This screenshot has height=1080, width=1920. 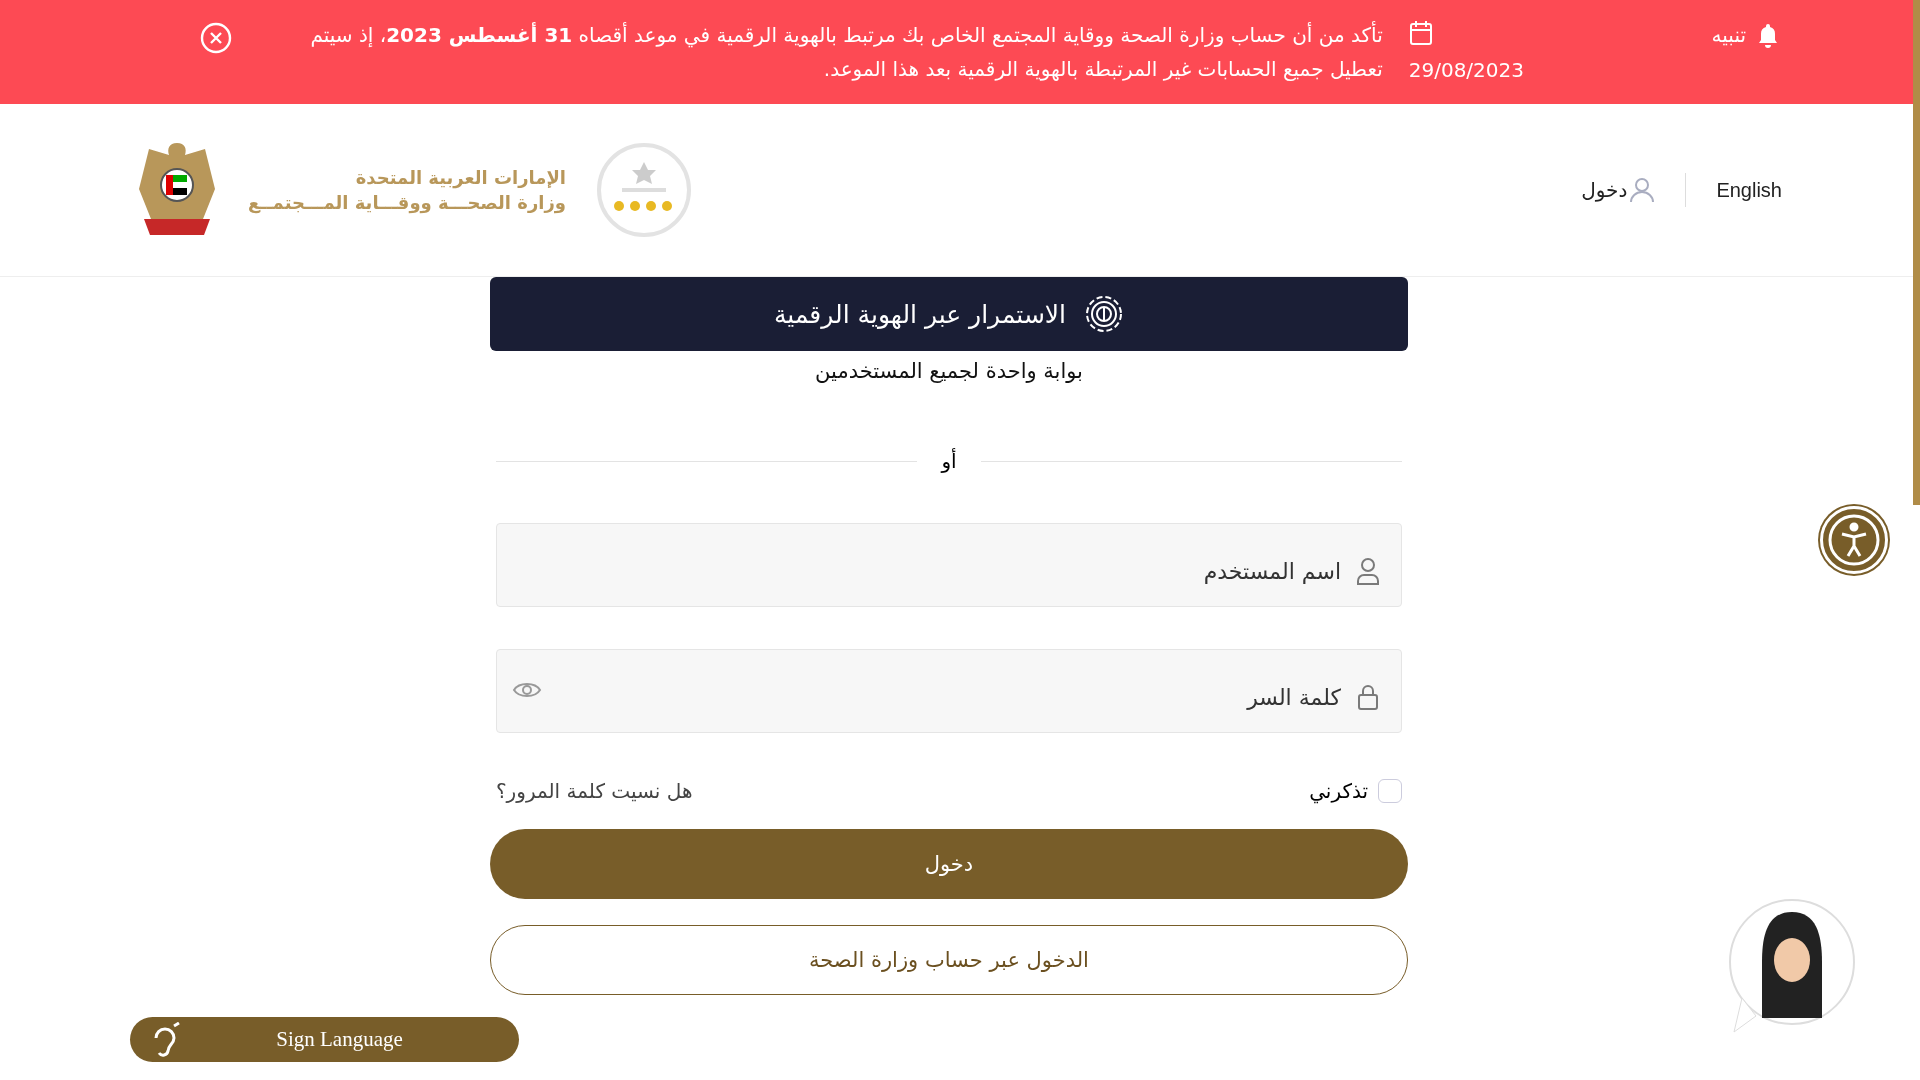 What do you see at coordinates (949, 960) in the screenshot?
I see `ministry-login-button: الدخول عبر حساب وزارة الصحة` at bounding box center [949, 960].